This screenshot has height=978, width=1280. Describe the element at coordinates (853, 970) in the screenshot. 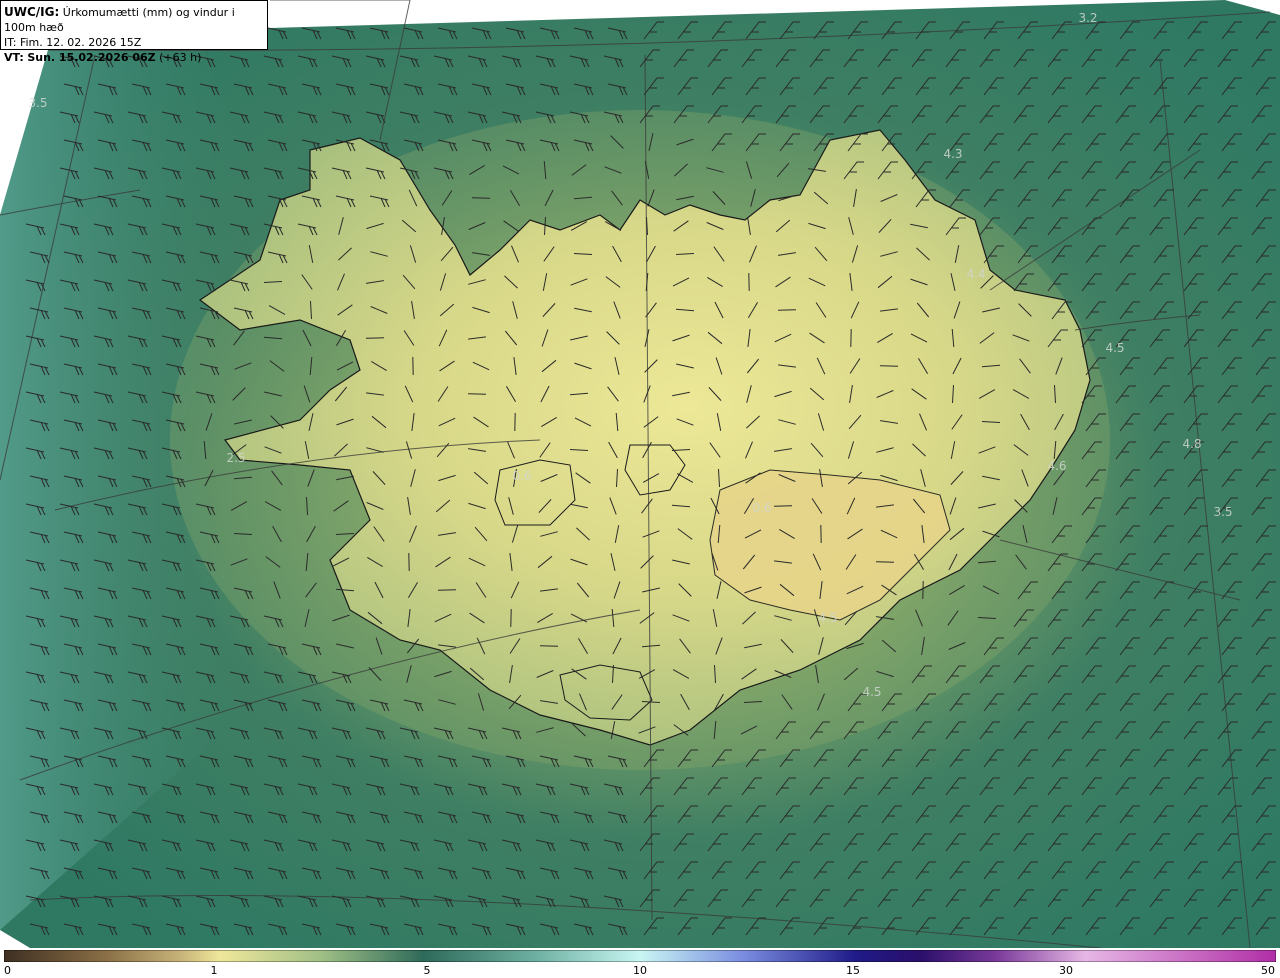

I see `colorbar-tick-15: 15` at that location.